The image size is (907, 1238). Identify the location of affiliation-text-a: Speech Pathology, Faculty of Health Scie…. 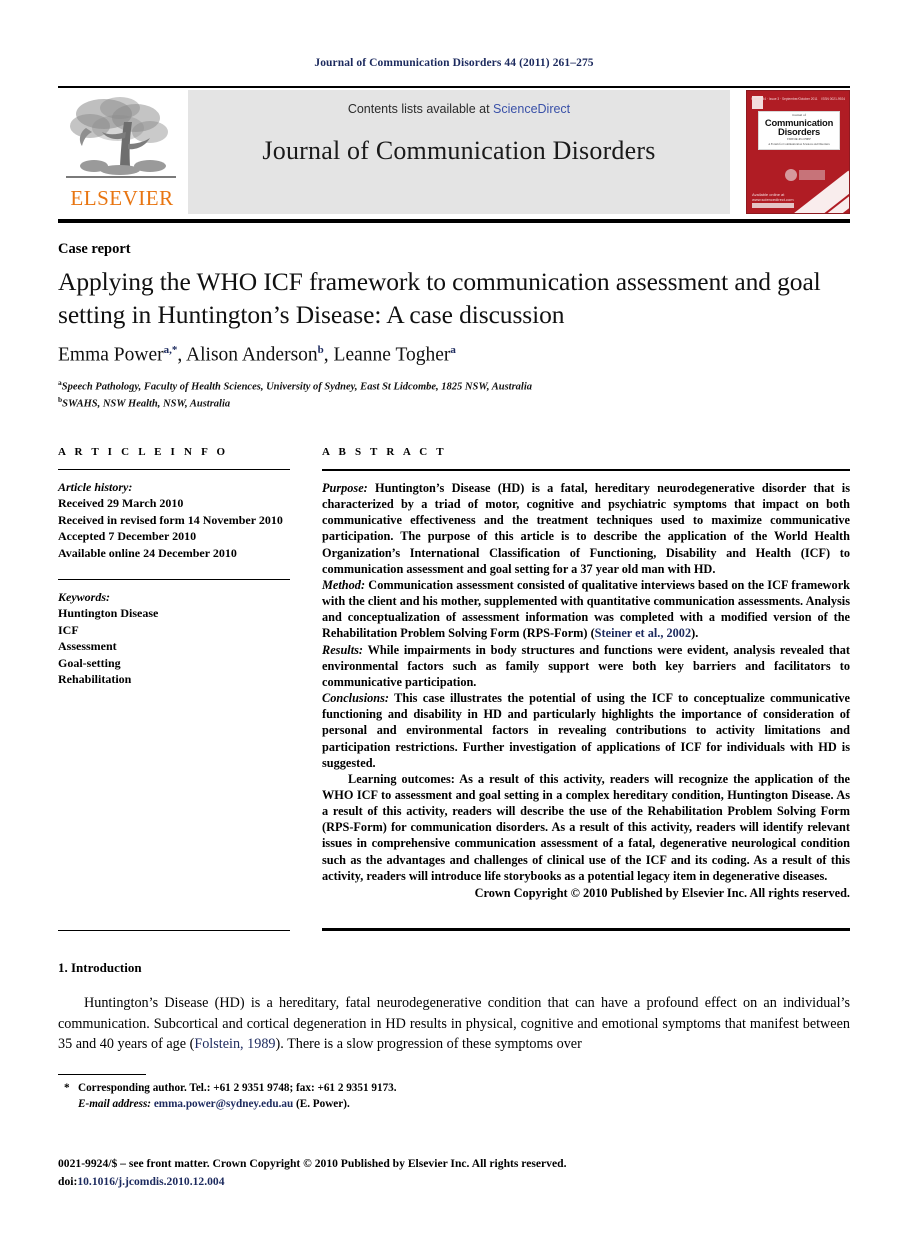
(296, 387).